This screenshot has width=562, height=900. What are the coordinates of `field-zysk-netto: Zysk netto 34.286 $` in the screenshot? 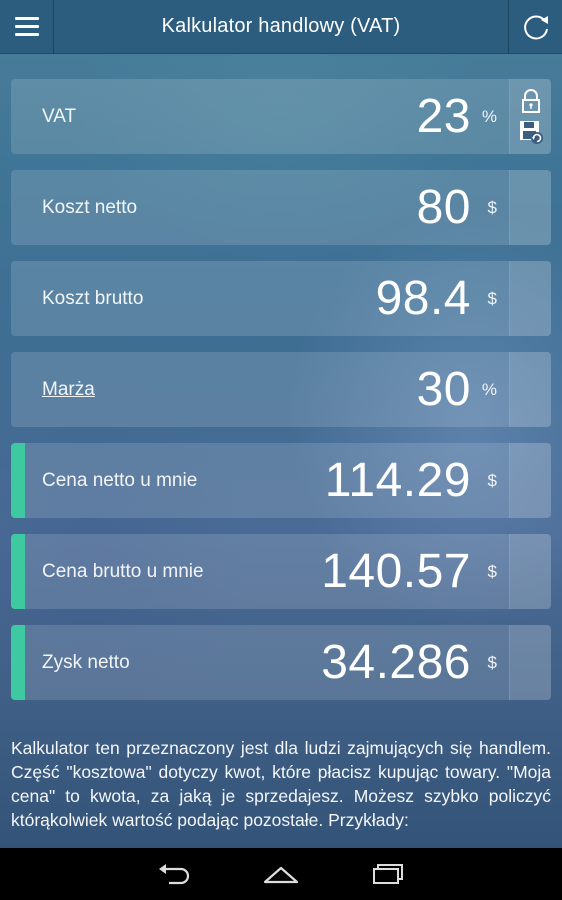 It's located at (281, 662).